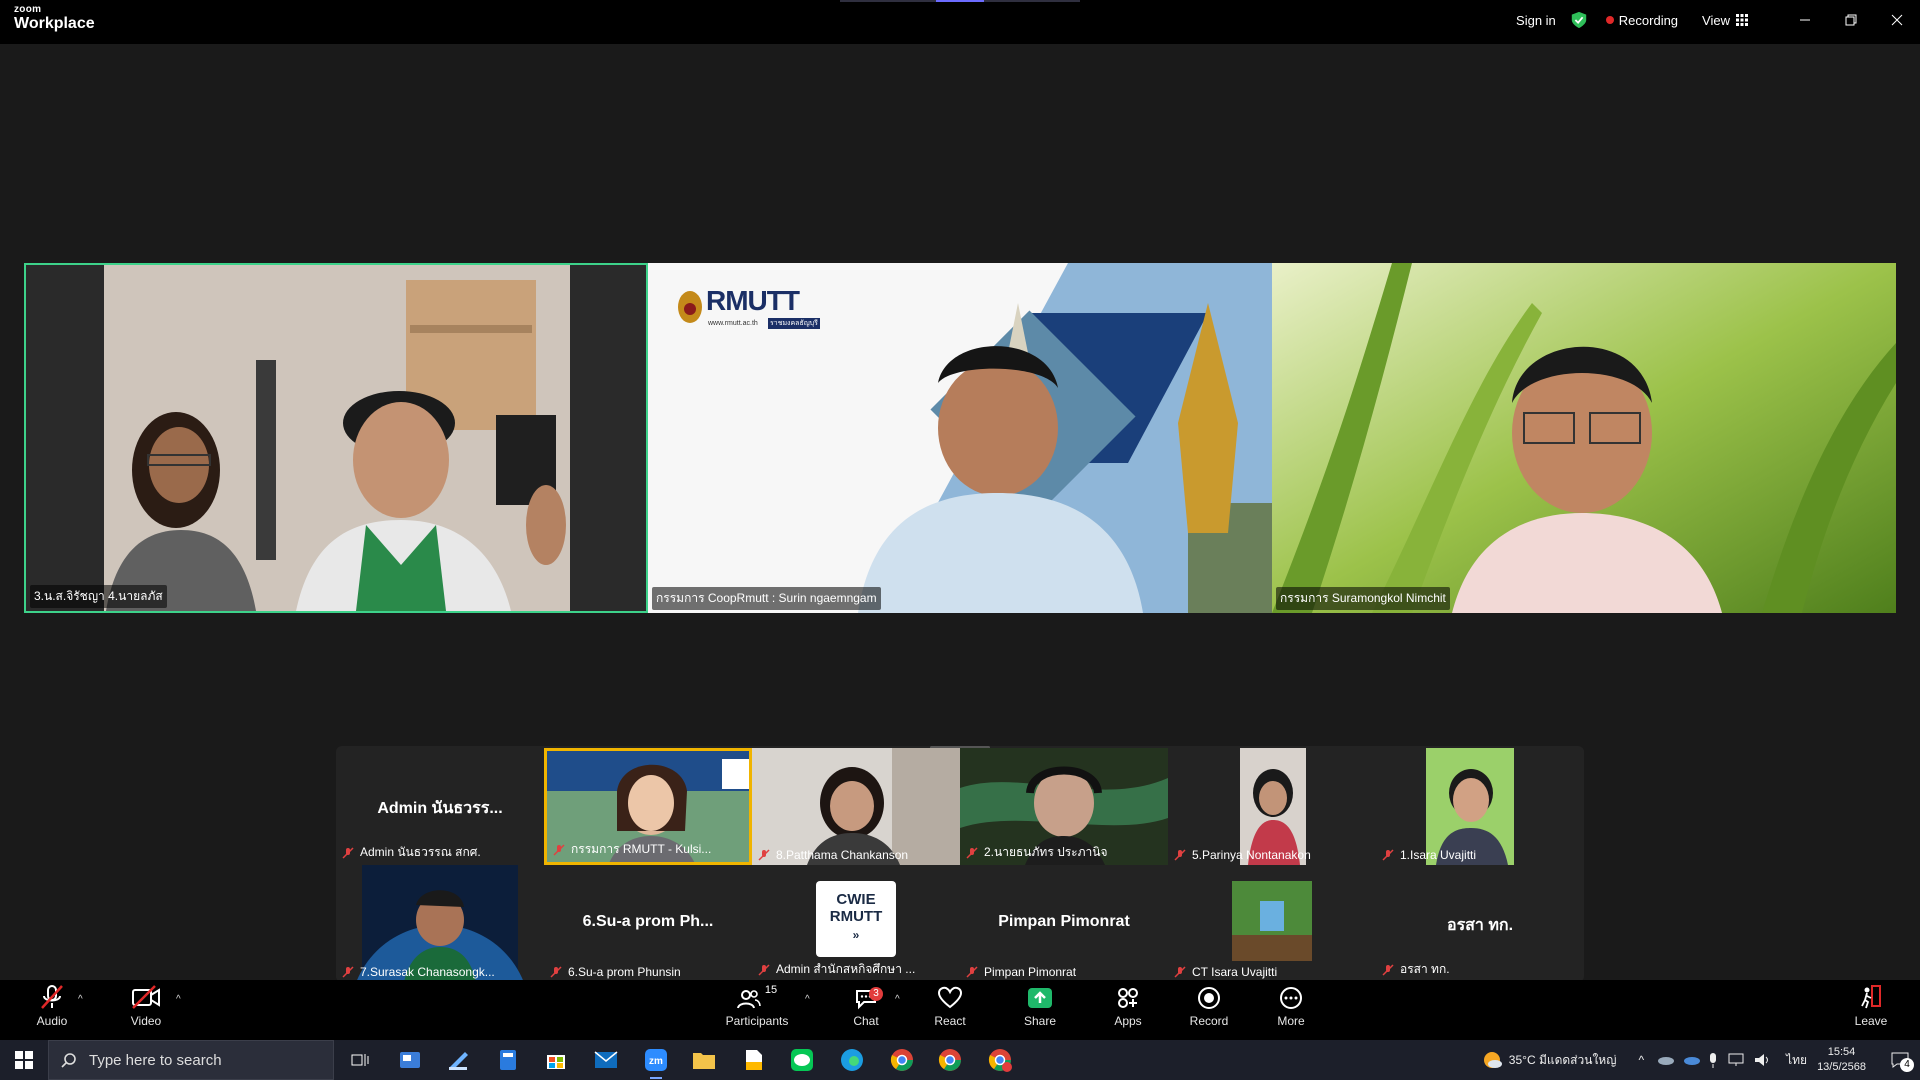  What do you see at coordinates (458, 1060) in the screenshot?
I see `notes-app-icon` at bounding box center [458, 1060].